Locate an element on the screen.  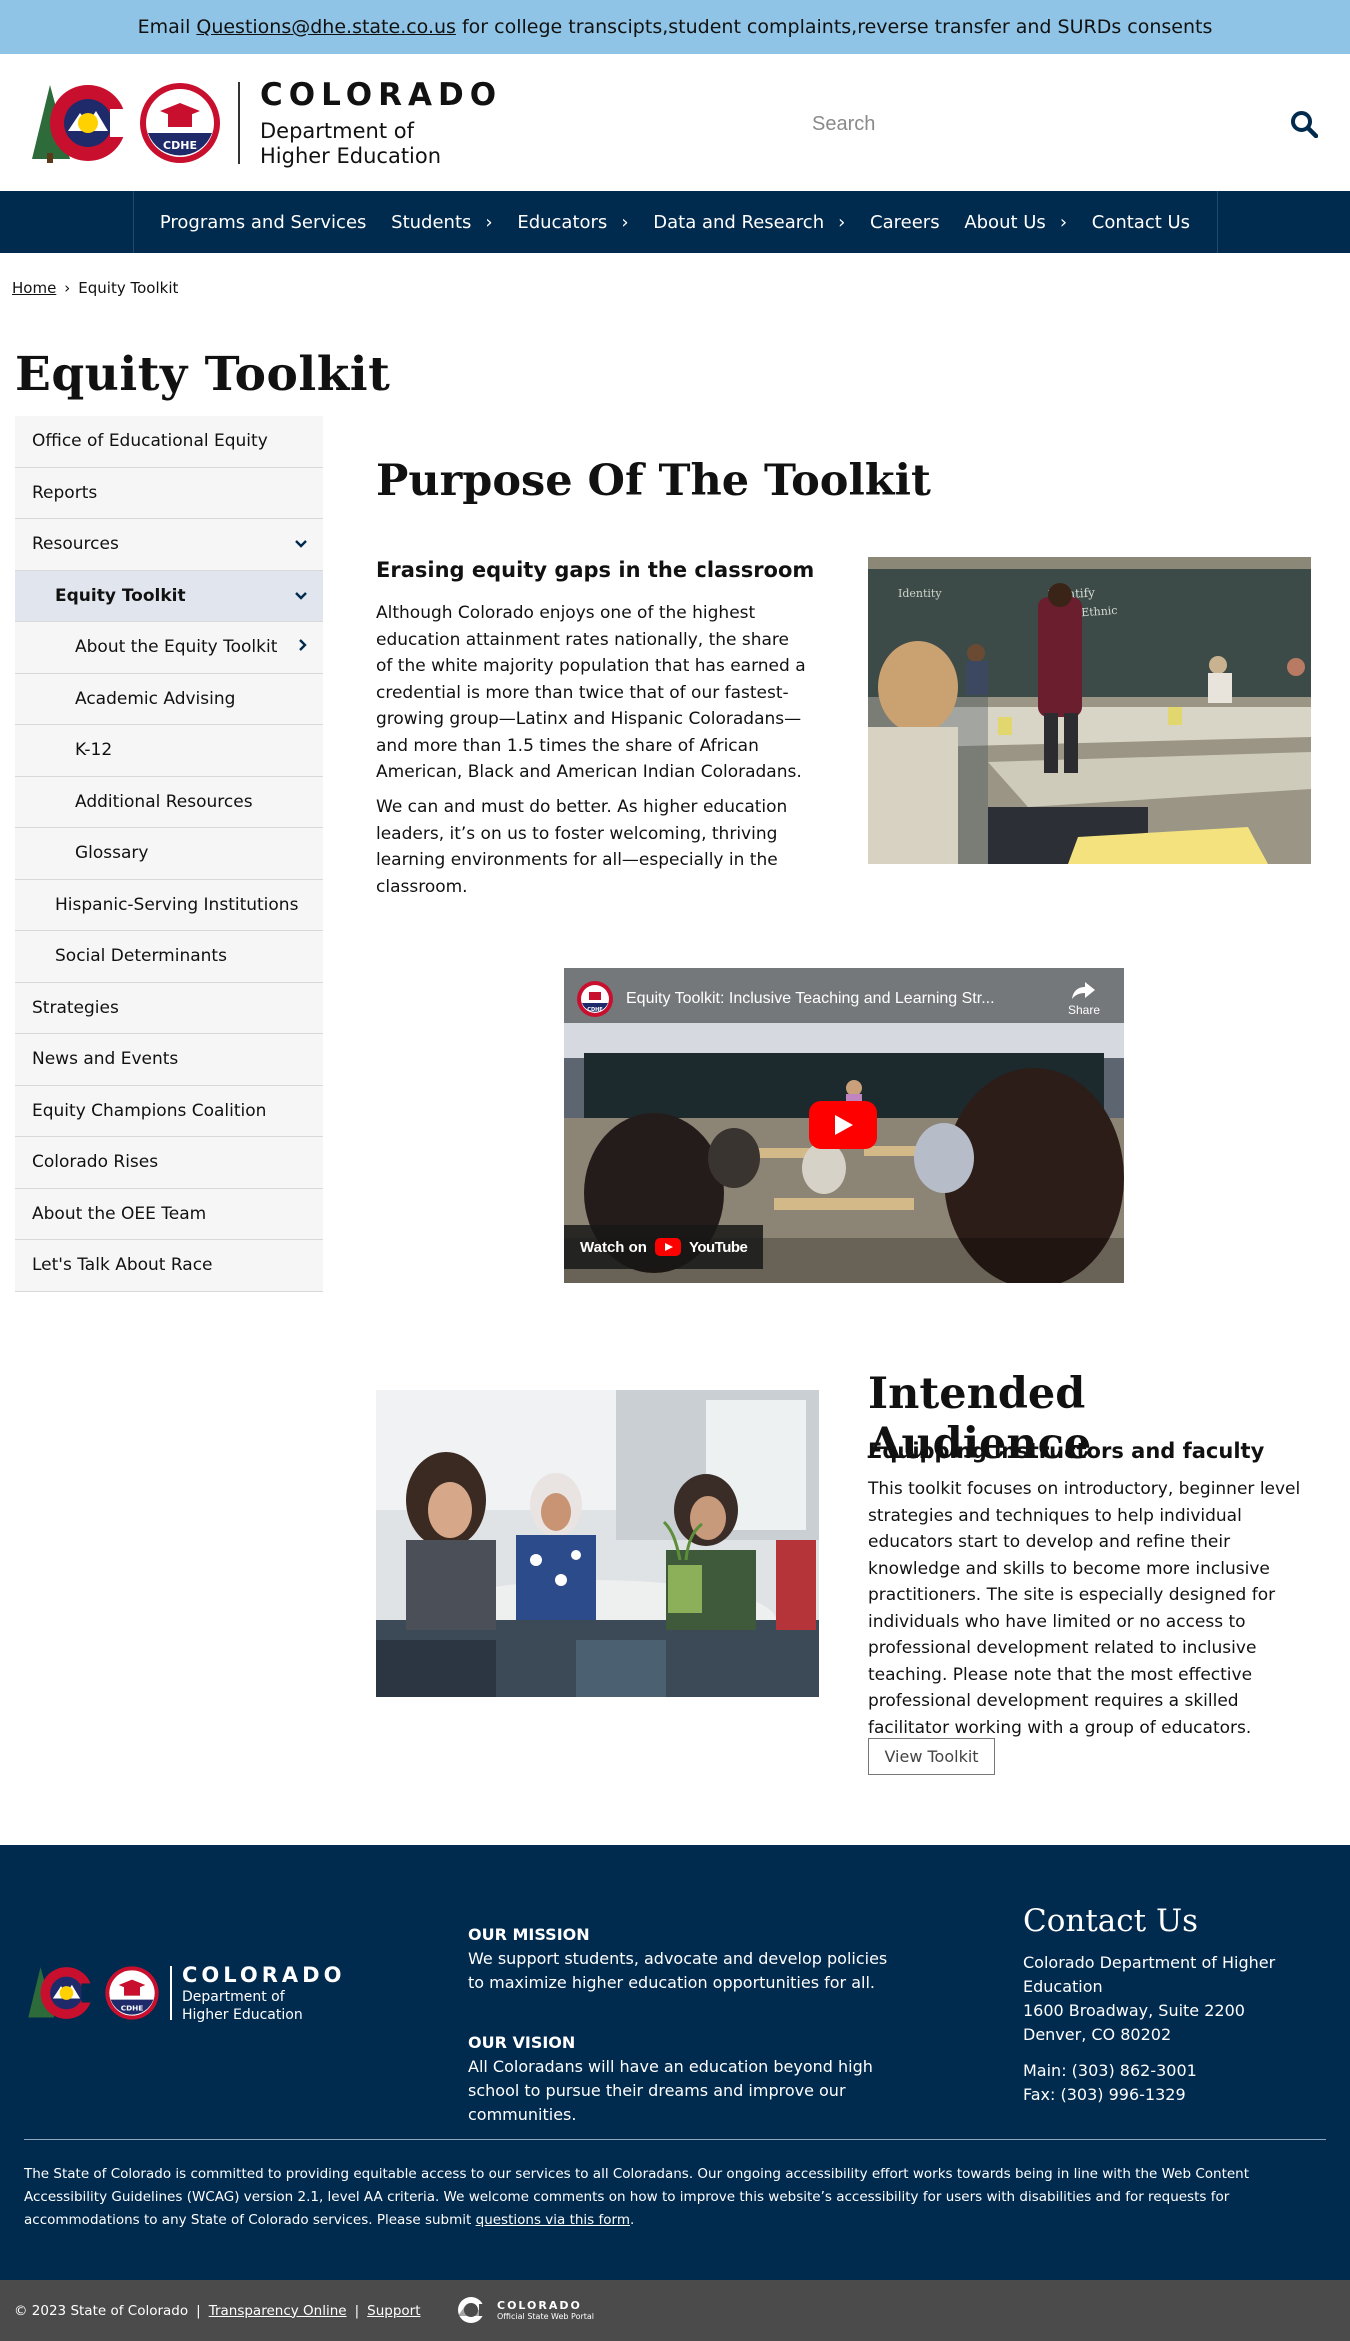
youtube-logo-icon is located at coordinates (667, 1247).